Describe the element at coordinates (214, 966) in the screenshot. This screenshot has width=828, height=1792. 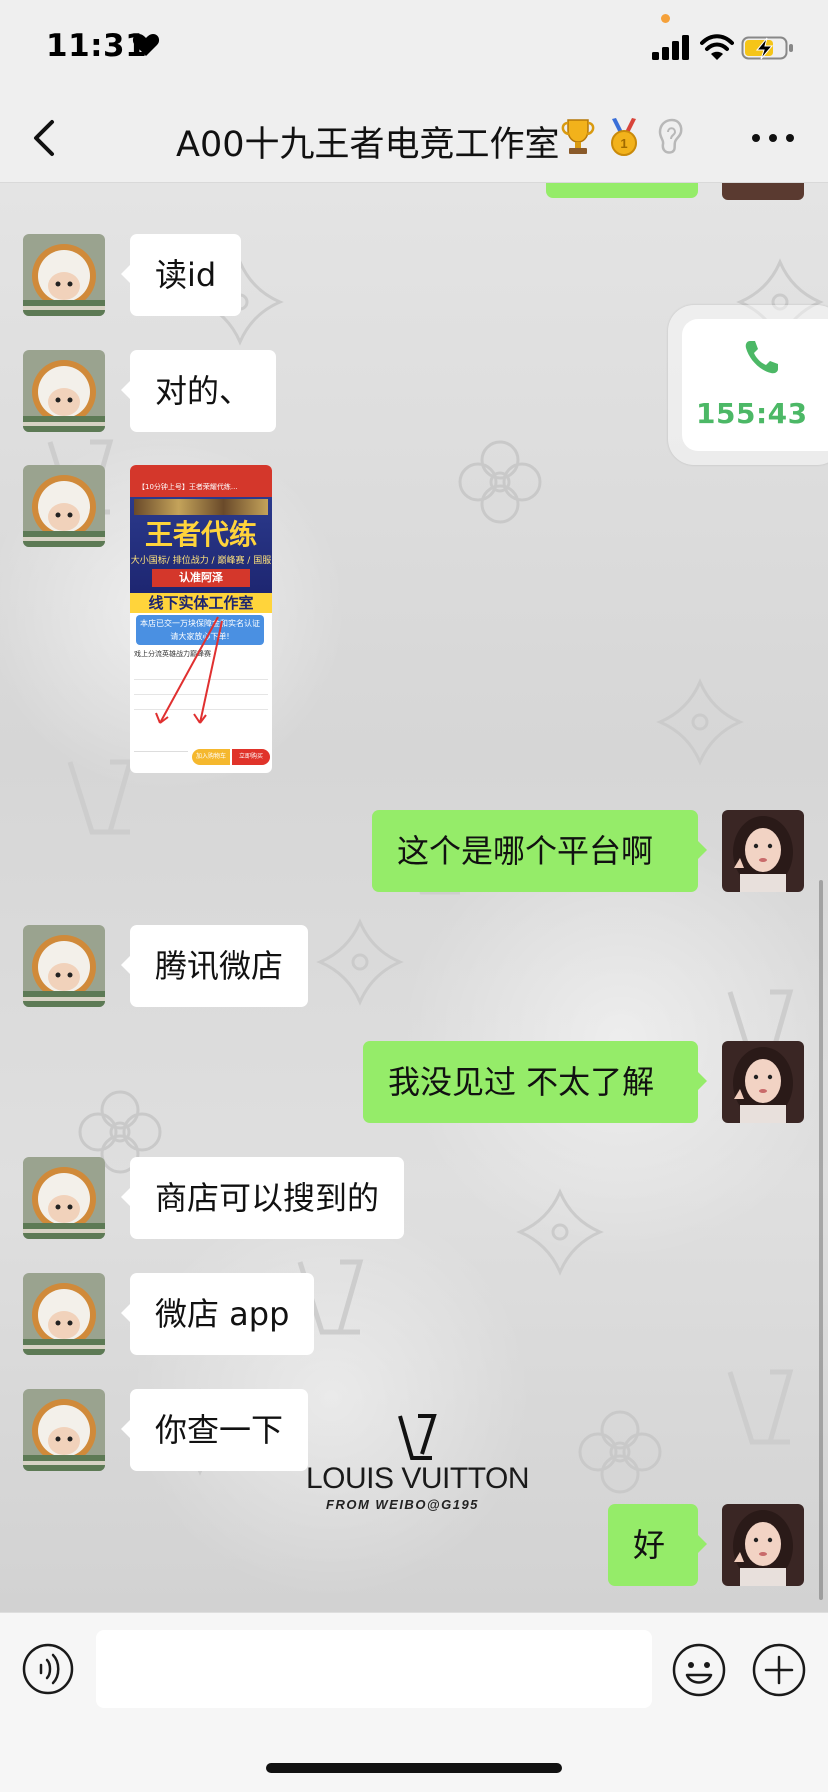
I see `message-bubble-received: 腾讯微店` at that location.